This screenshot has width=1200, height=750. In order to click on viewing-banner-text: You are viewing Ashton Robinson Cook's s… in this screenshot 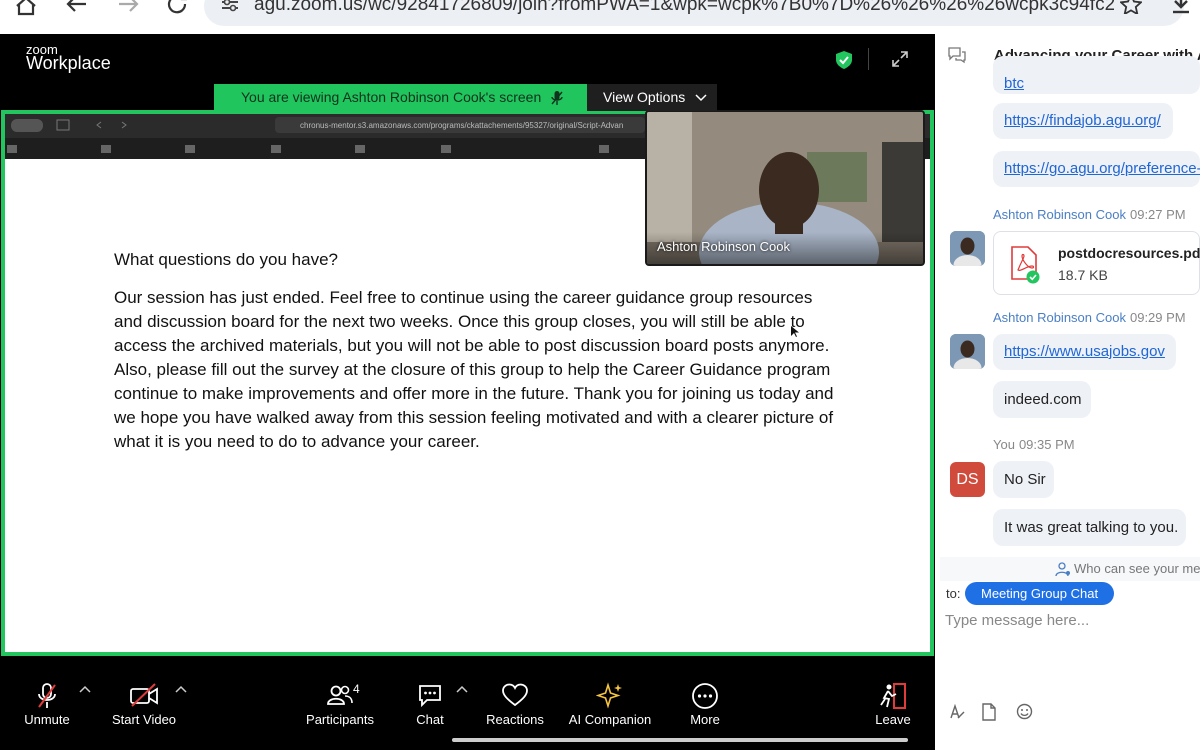, I will do `click(391, 97)`.